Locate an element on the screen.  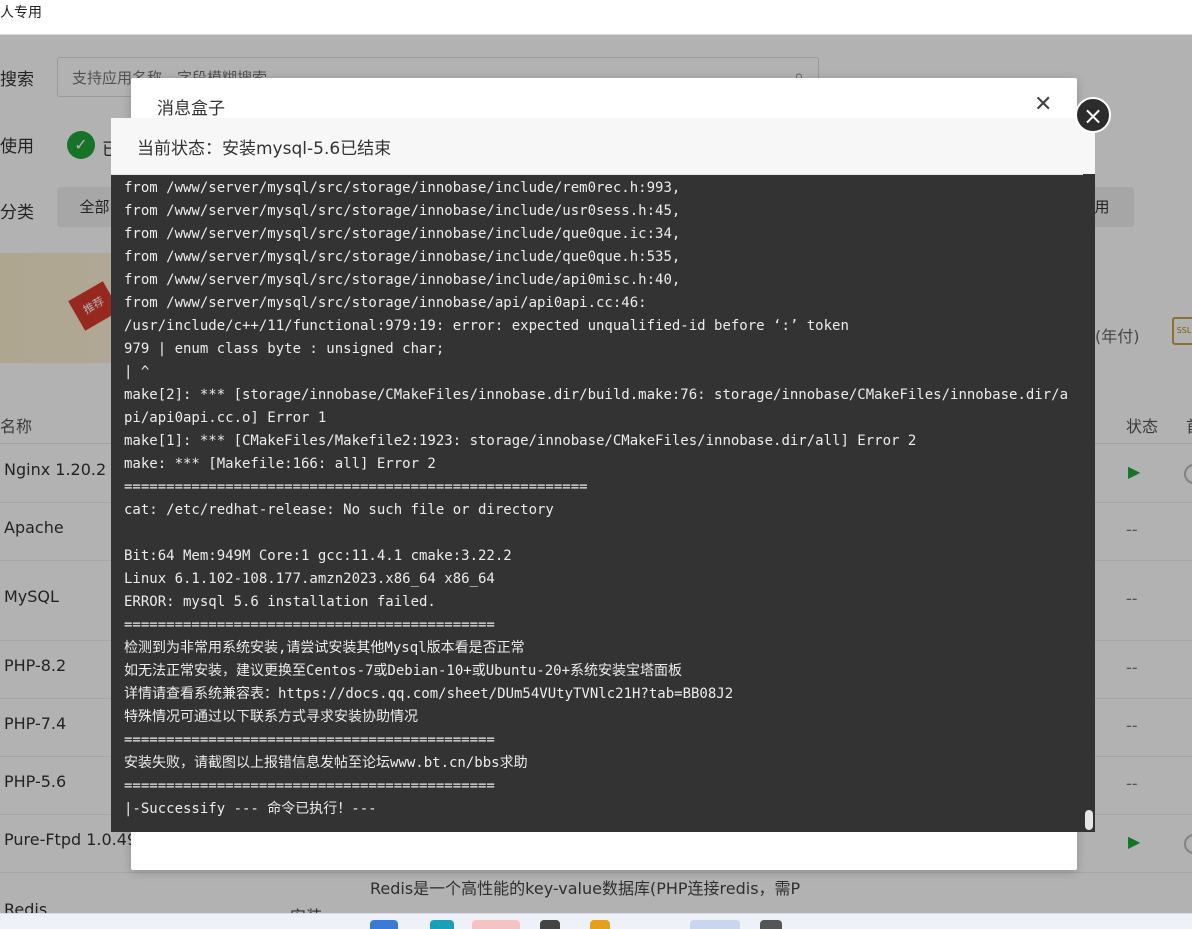
log-line: ERROR: mysql 5.6 installation failed. is located at coordinates (280, 602).